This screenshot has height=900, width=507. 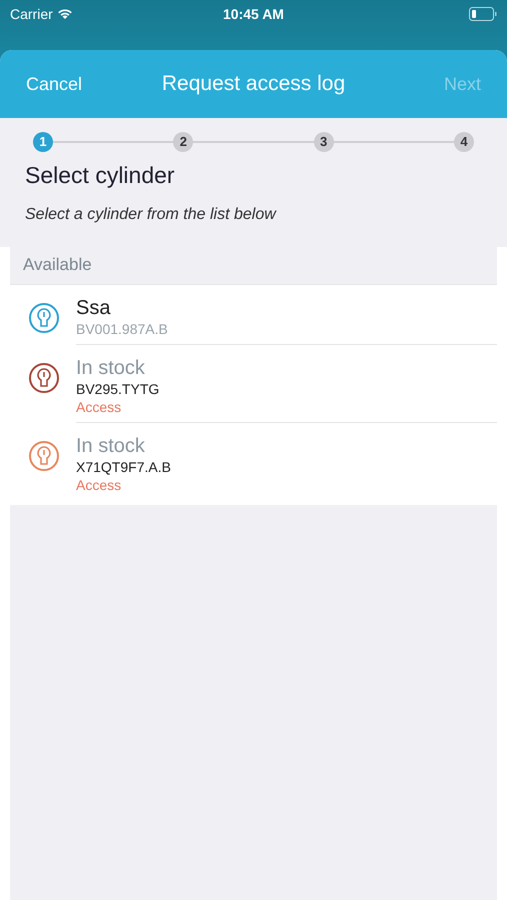 I want to click on step-indicator: 4, so click(x=464, y=142).